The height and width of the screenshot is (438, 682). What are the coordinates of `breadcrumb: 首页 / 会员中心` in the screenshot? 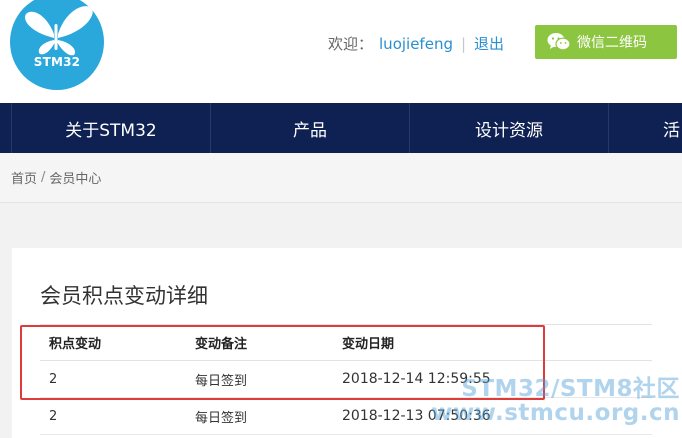 It's located at (341, 178).